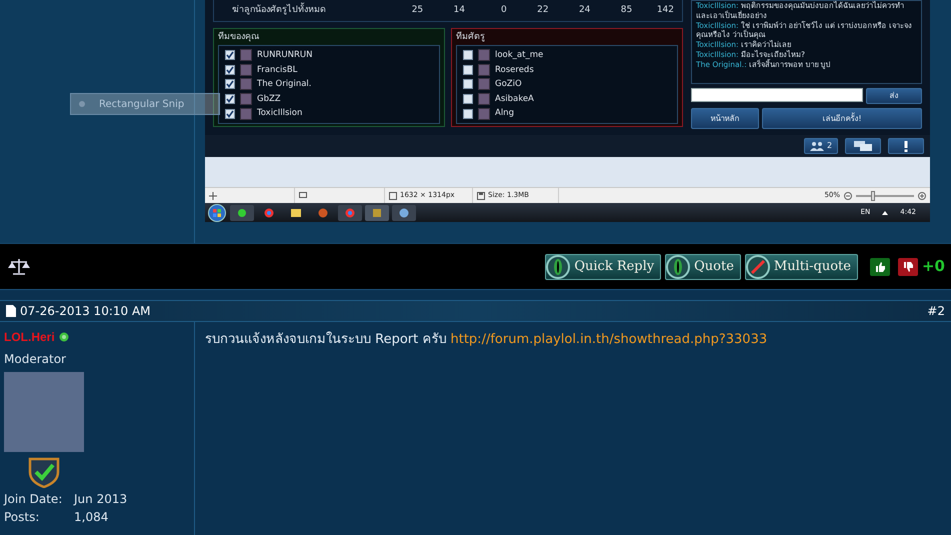 This screenshot has width=951, height=535. What do you see at coordinates (936, 311) in the screenshot?
I see `post-number-link: #2` at bounding box center [936, 311].